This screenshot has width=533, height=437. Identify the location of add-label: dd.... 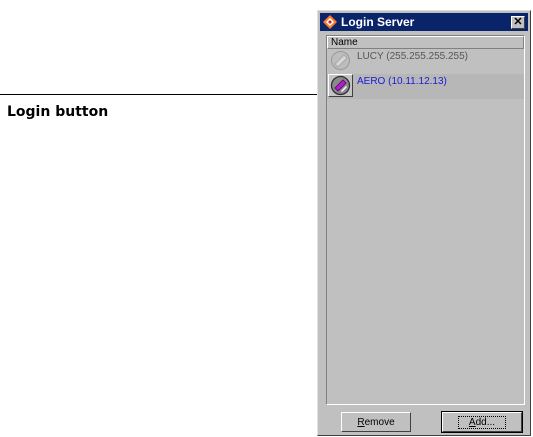
(485, 422).